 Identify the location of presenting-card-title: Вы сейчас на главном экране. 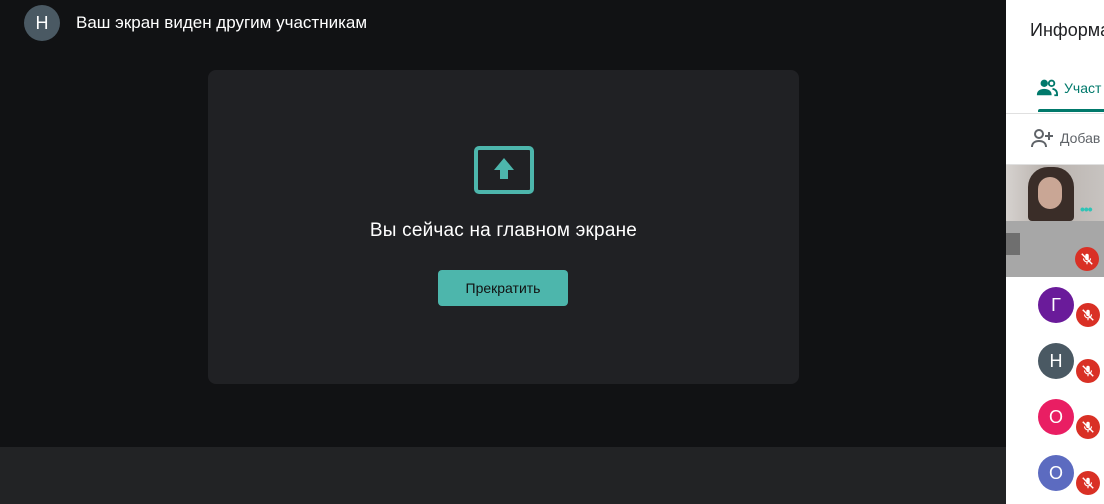
(503, 230).